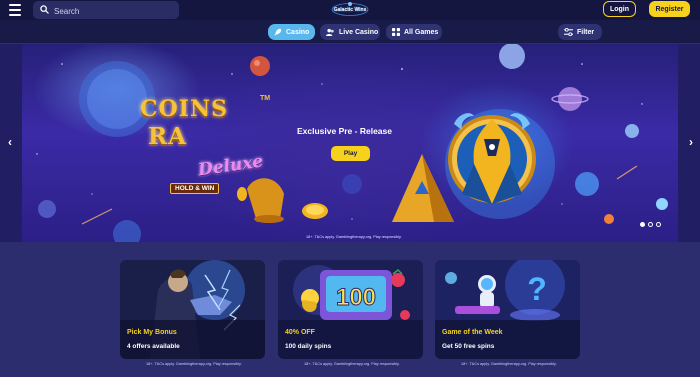  Describe the element at coordinates (300, 332) in the screenshot. I see `promo-title: 40% OFF` at that location.